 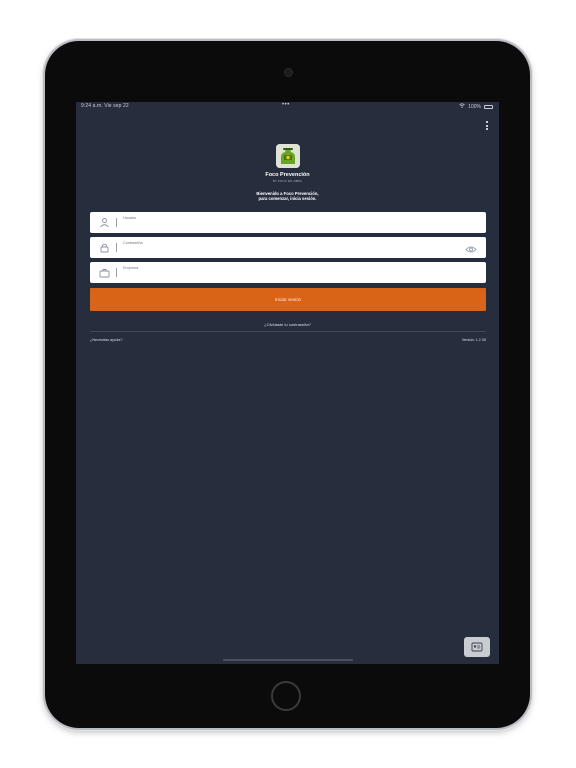 I want to click on user-icon, so click(x=104, y=222).